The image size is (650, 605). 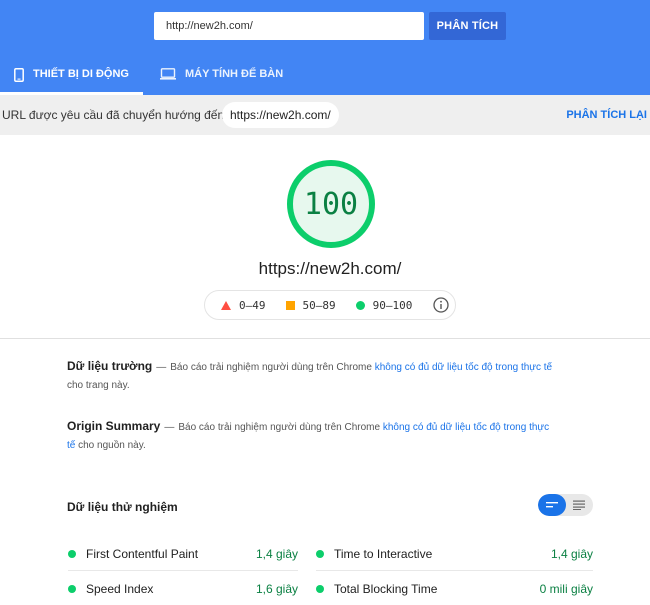 I want to click on info-icon, so click(x=441, y=305).